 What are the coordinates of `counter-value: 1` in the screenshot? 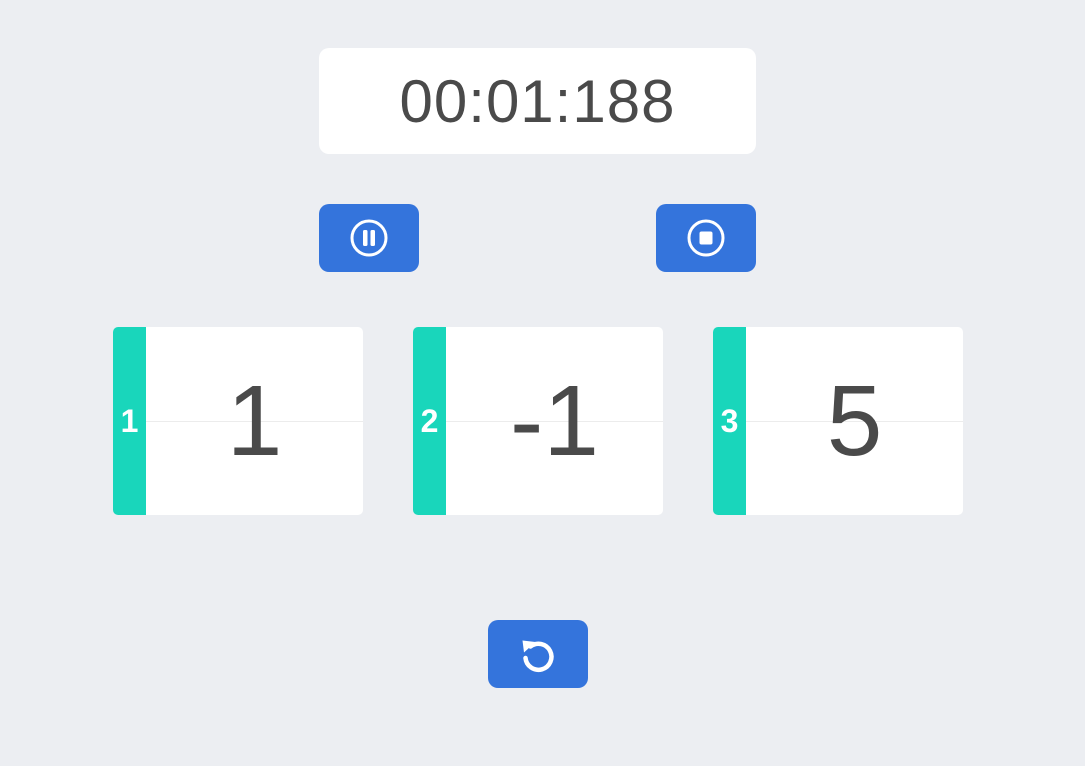 It's located at (254, 420).